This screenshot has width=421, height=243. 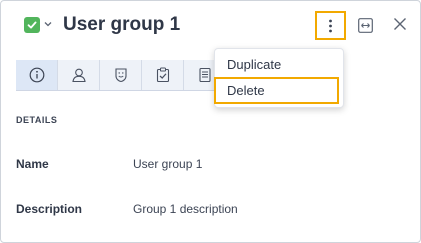 I want to click on info-icon, so click(x=37, y=75).